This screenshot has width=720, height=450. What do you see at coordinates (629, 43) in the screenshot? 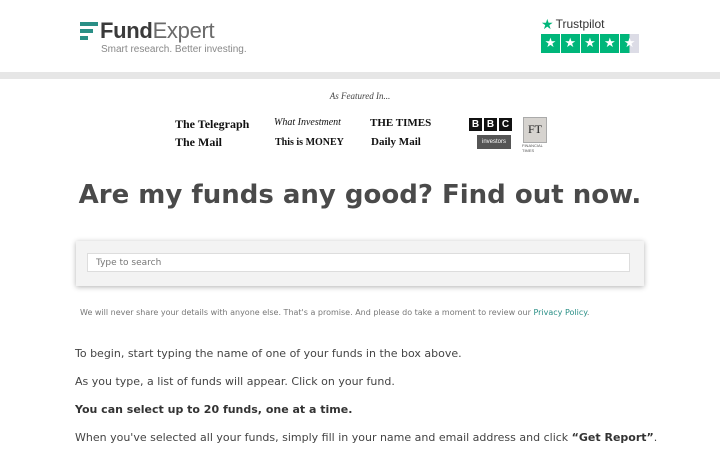
I see `half-star-icon: ★` at bounding box center [629, 43].